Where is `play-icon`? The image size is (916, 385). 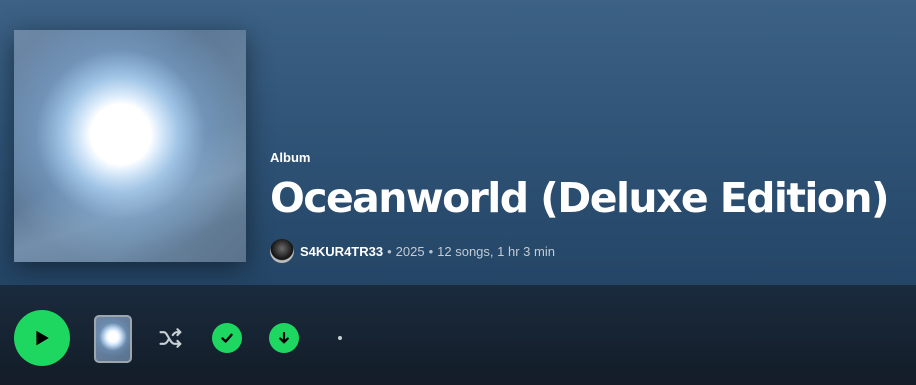 play-icon is located at coordinates (42, 338).